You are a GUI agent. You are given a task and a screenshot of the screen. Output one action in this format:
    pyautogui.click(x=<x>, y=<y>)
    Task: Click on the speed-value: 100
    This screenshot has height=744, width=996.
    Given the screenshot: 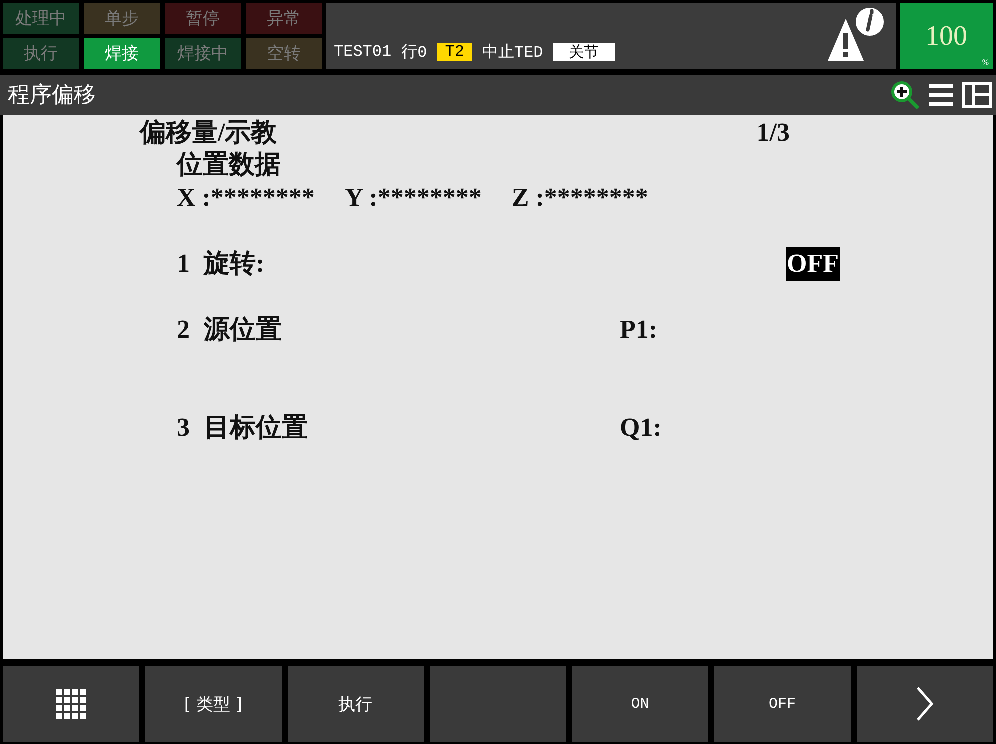 What is the action you would take?
    pyautogui.click(x=947, y=37)
    